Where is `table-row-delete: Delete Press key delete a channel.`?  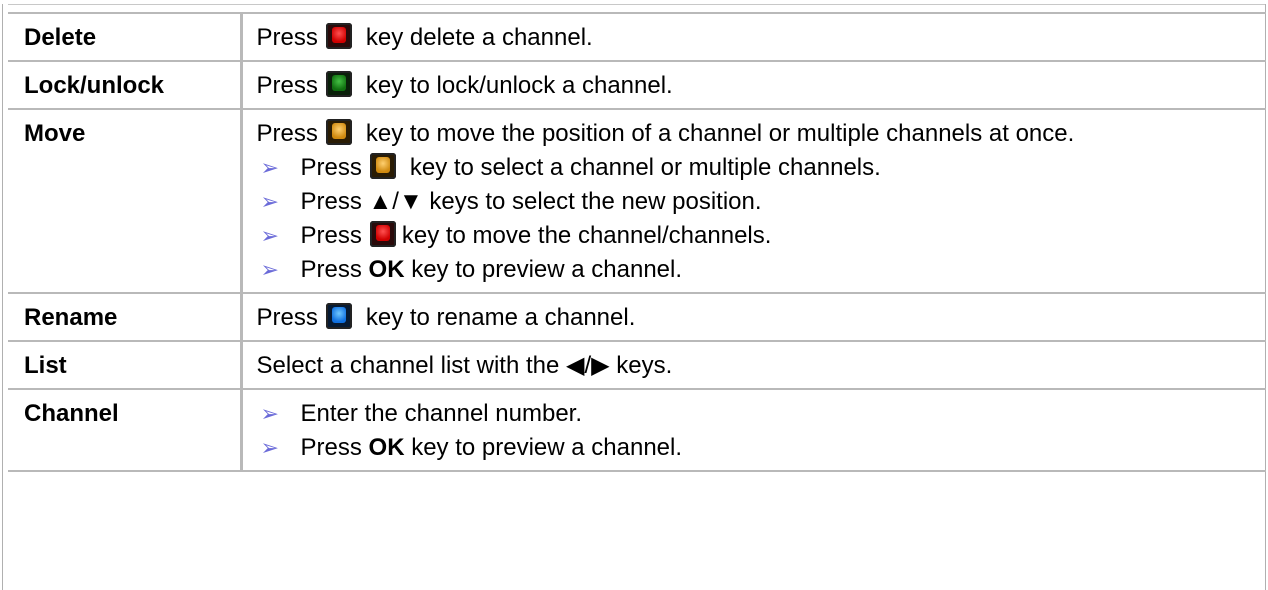 table-row-delete: Delete Press key delete a channel. is located at coordinates (637, 37).